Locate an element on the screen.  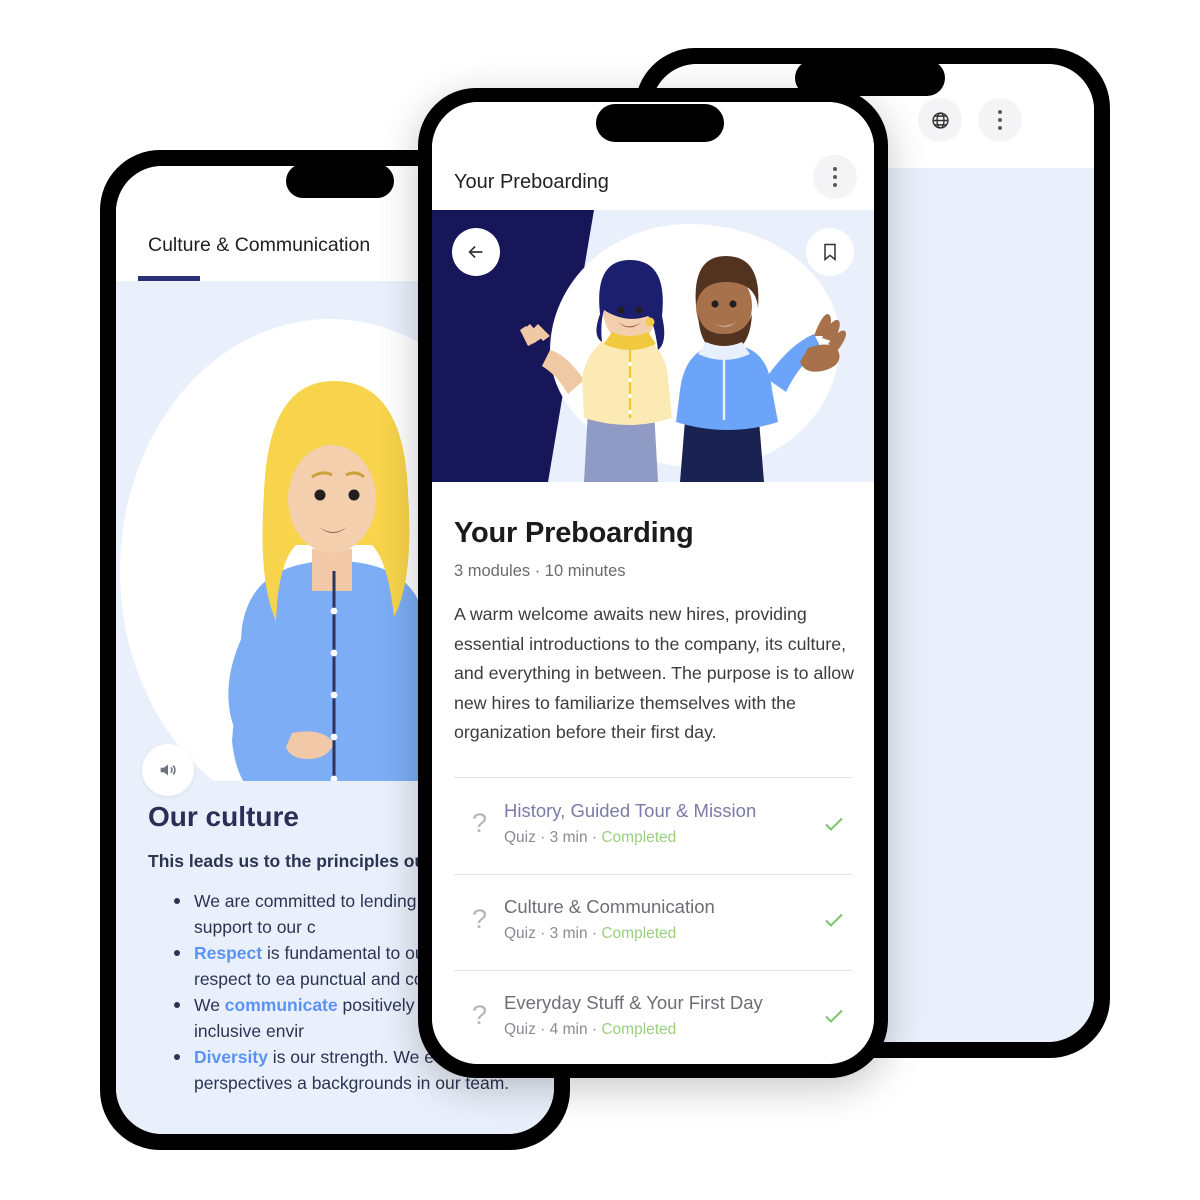
speaker-volume-icon is located at coordinates (168, 770).